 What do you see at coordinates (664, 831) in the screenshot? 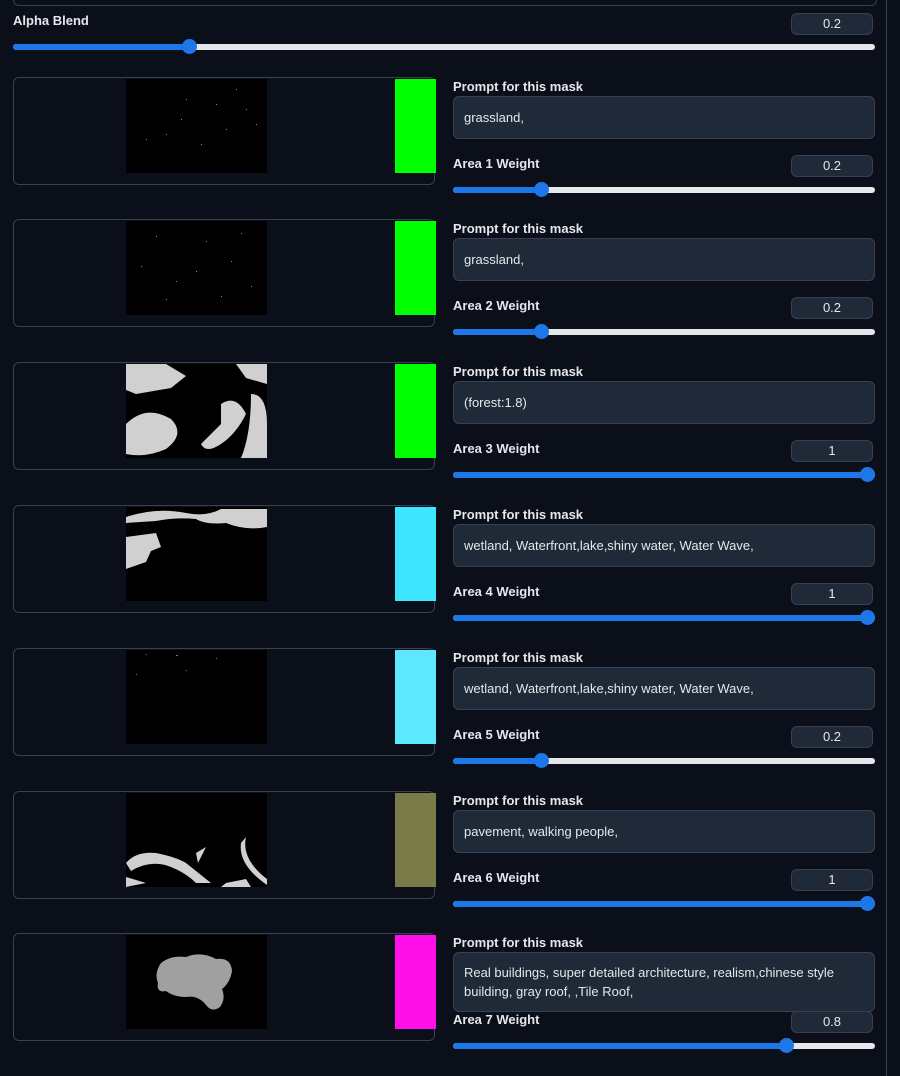
I see `mask-prompt-input: pavement, walking people,` at bounding box center [664, 831].